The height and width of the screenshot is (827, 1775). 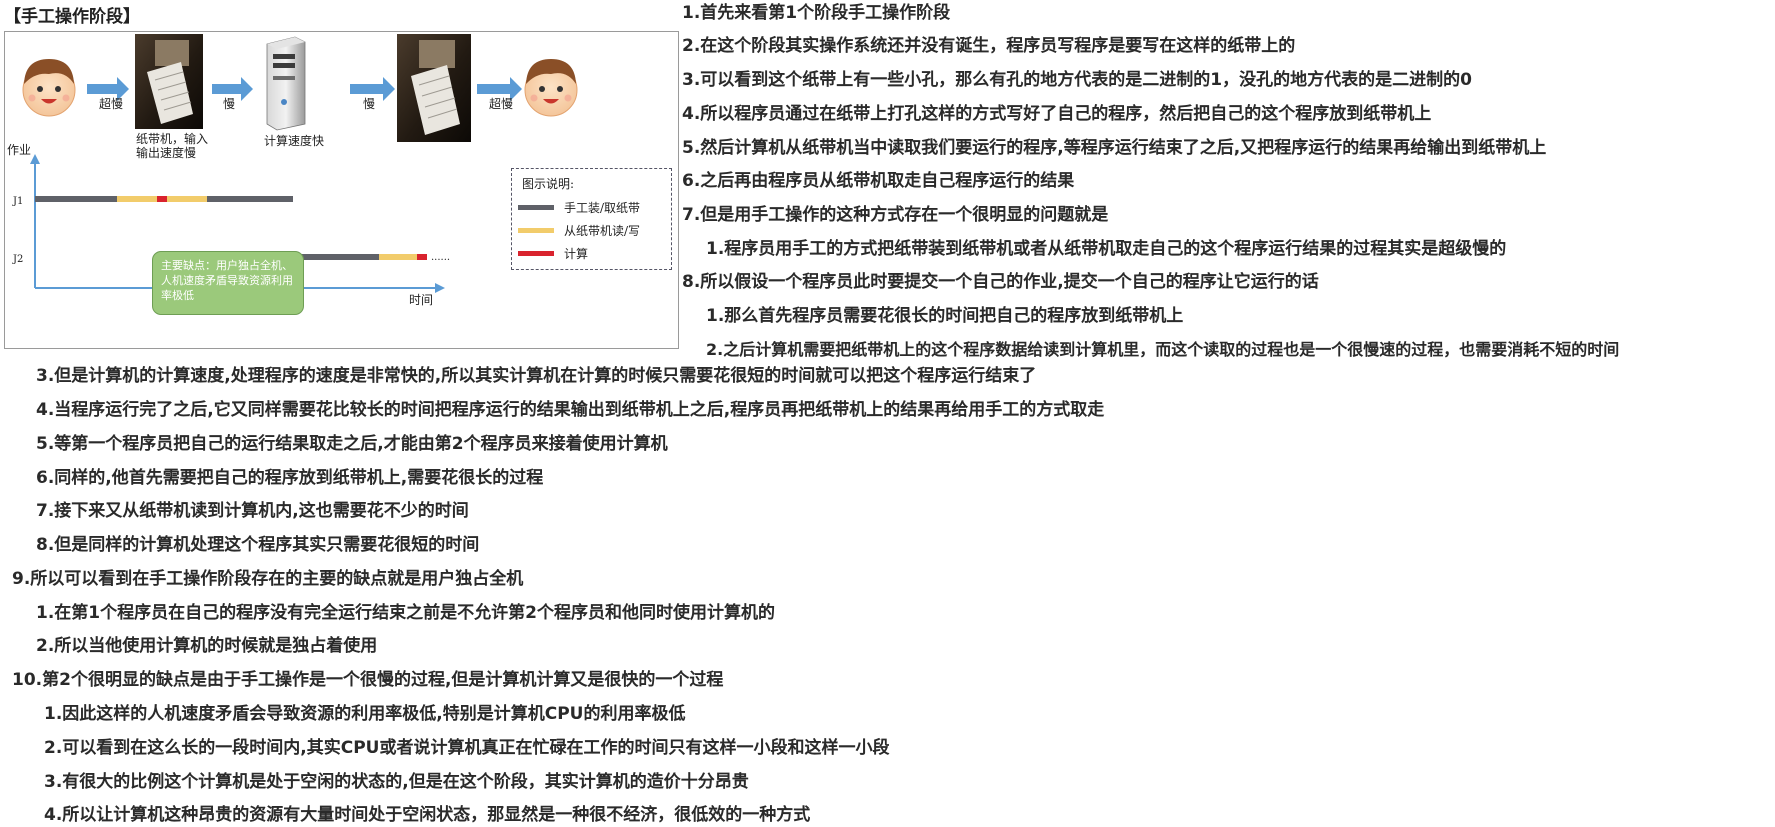 What do you see at coordinates (369, 104) in the screenshot?
I see `arrow-label-3: 慢` at bounding box center [369, 104].